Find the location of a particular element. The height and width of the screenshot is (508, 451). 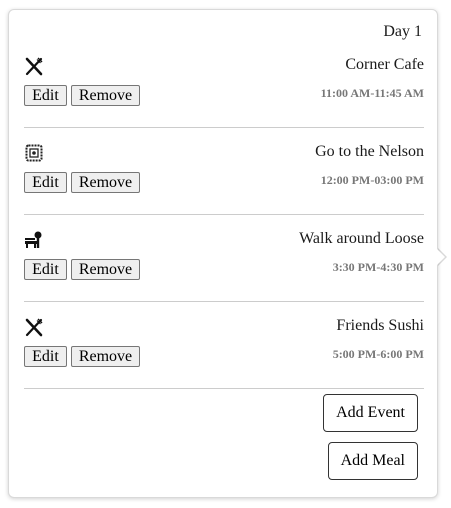

event-time: 12:00 PM-03:00 PM is located at coordinates (372, 180).